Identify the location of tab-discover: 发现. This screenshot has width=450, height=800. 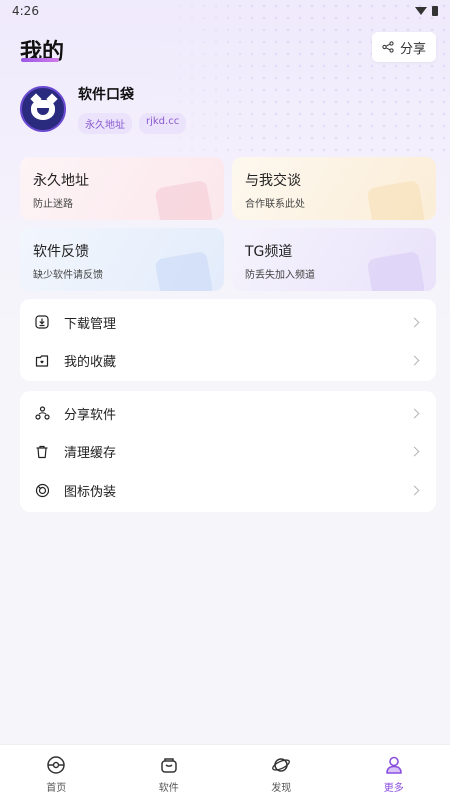
(281, 772).